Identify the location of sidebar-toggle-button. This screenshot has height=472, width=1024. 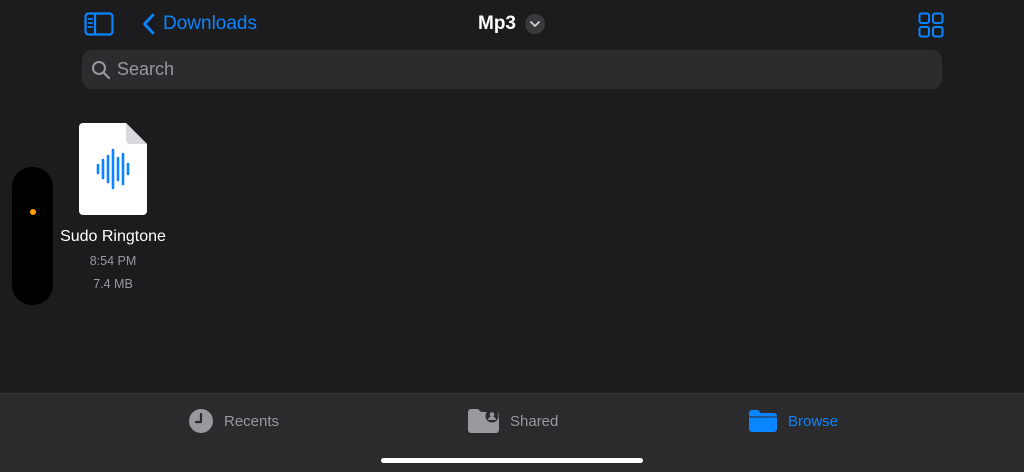
(99, 24).